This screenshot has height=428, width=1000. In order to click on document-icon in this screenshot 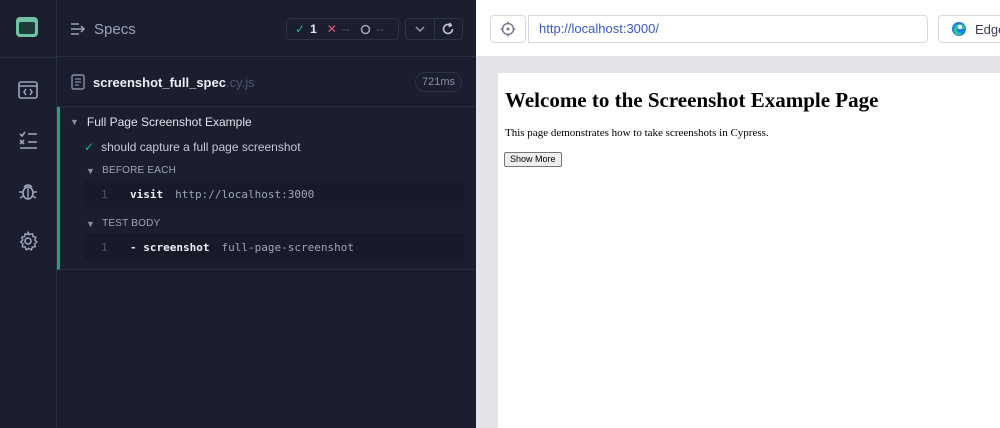, I will do `click(78, 82)`.